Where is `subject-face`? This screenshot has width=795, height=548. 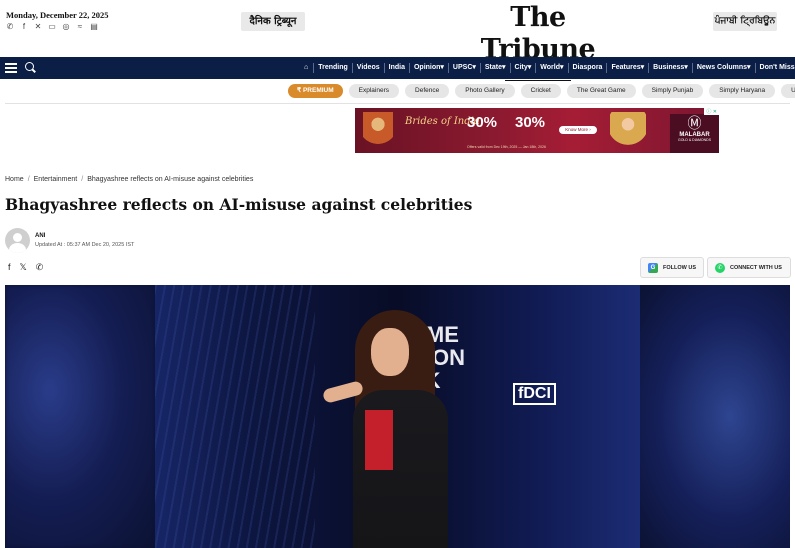
subject-face is located at coordinates (390, 352).